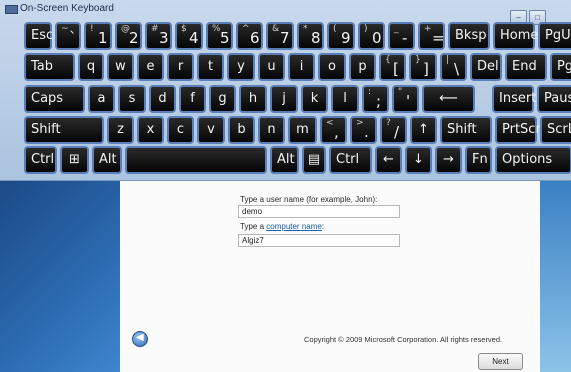 The width and height of the screenshot is (571, 372). I want to click on key-label: 8, so click(316, 38).